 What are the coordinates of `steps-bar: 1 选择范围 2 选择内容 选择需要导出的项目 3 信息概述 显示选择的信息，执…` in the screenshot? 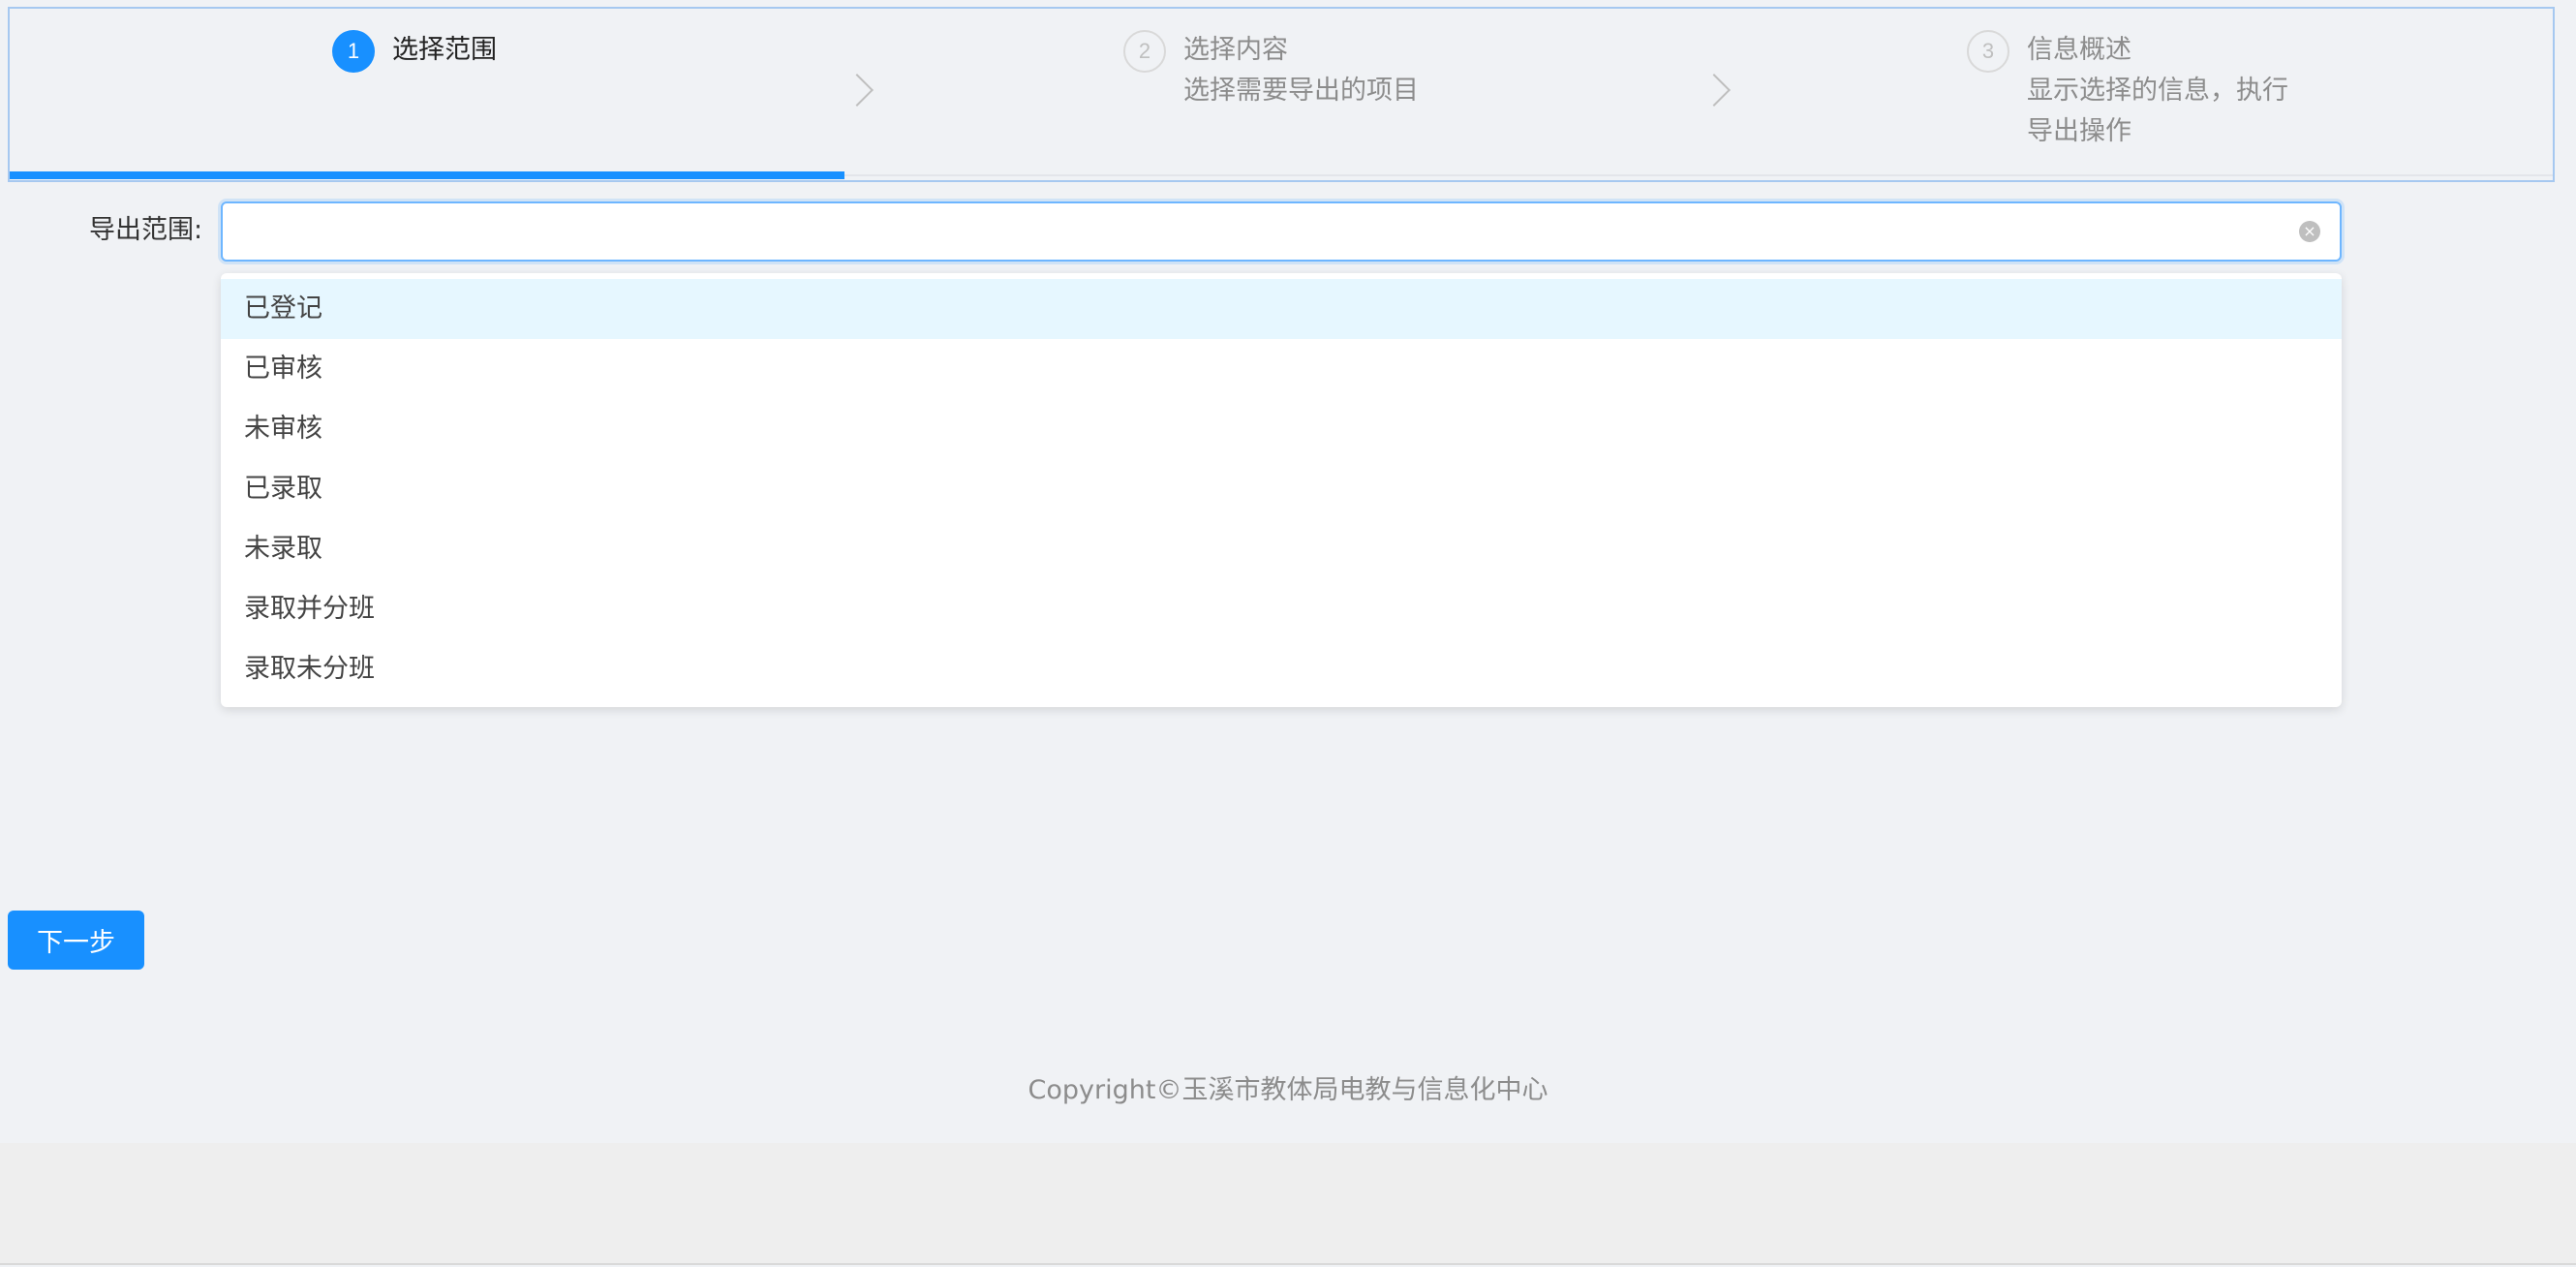 It's located at (1281, 94).